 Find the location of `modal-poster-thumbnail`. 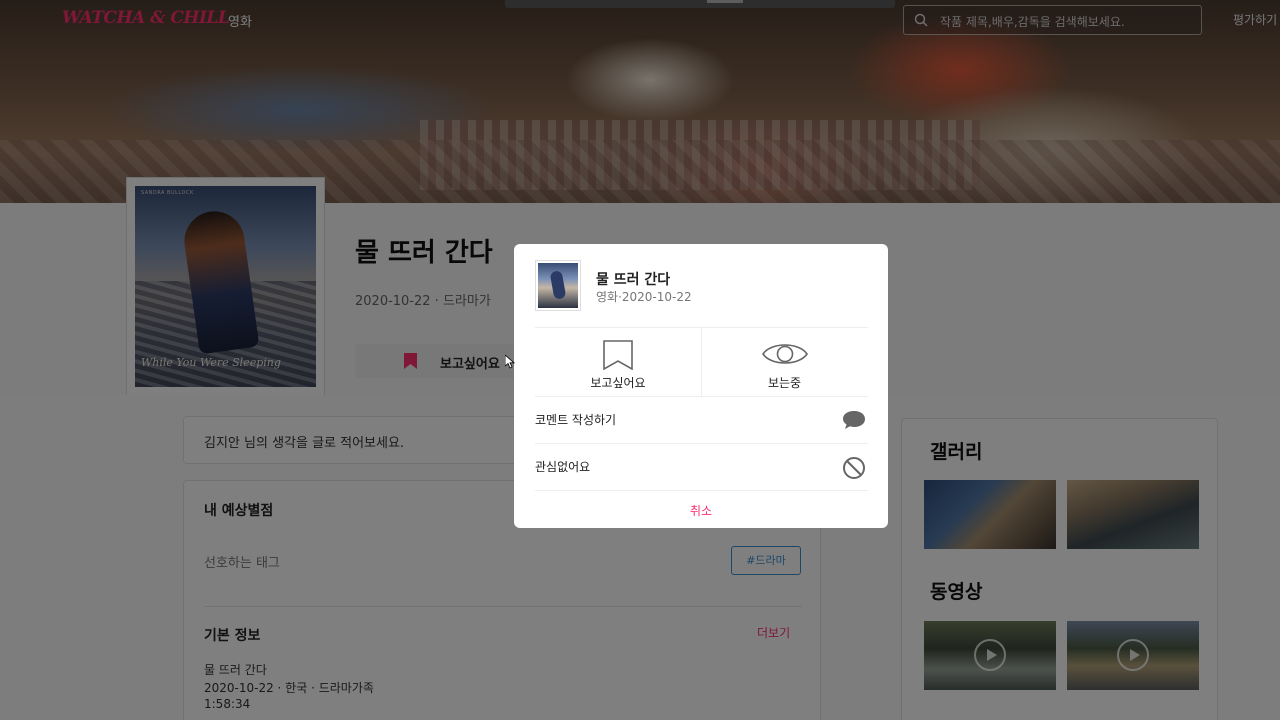

modal-poster-thumbnail is located at coordinates (558, 285).